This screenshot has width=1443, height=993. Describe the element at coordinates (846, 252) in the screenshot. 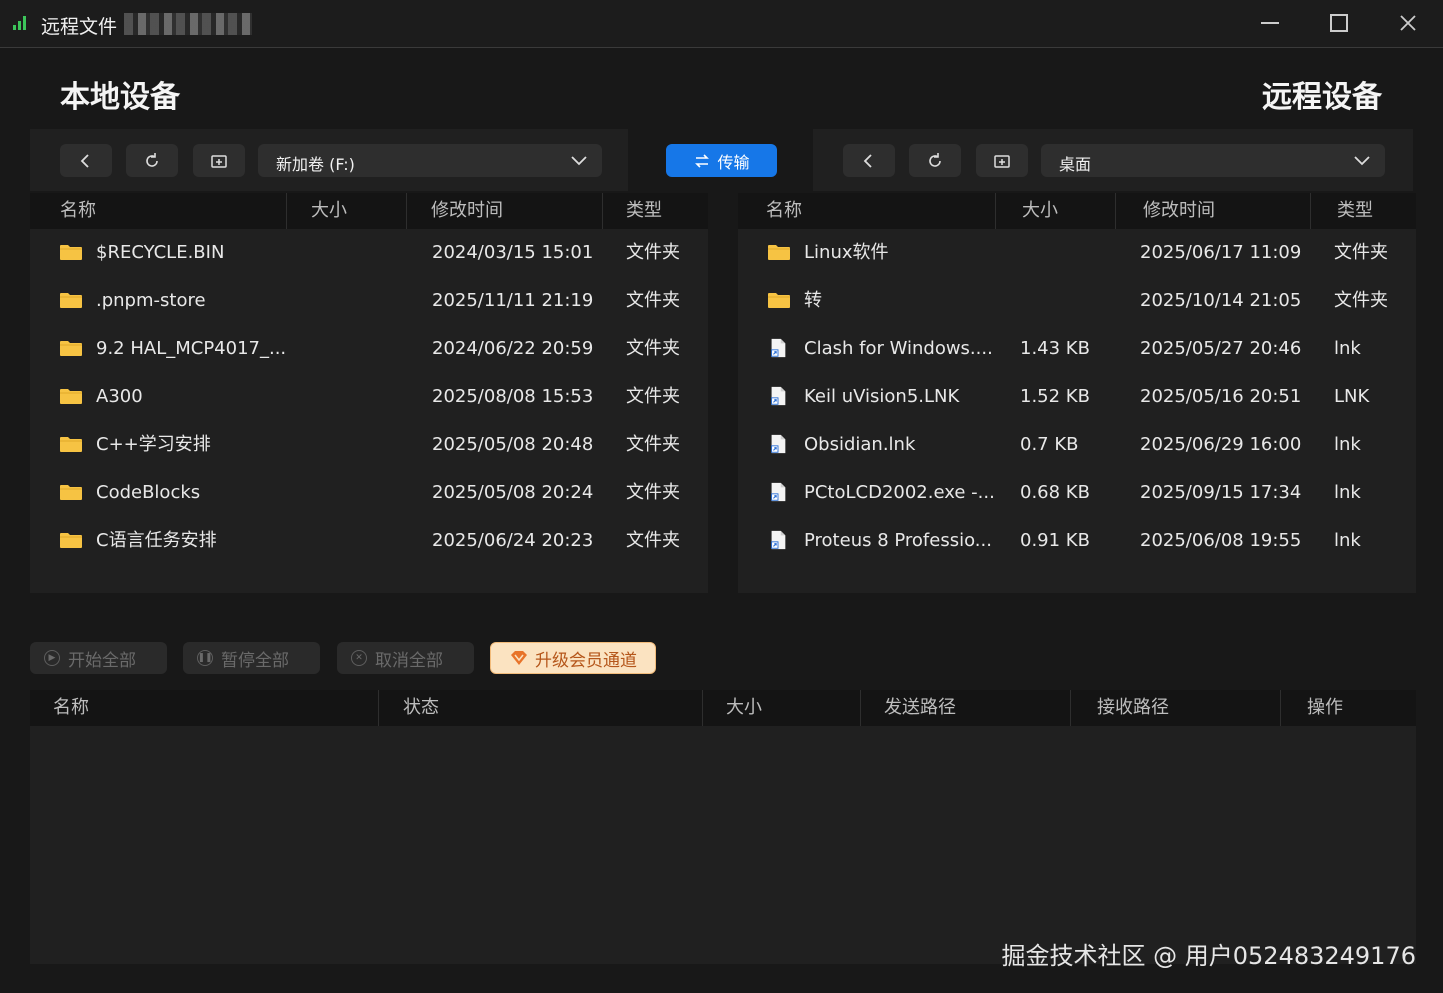

I see `file-name: Linux软件` at that location.